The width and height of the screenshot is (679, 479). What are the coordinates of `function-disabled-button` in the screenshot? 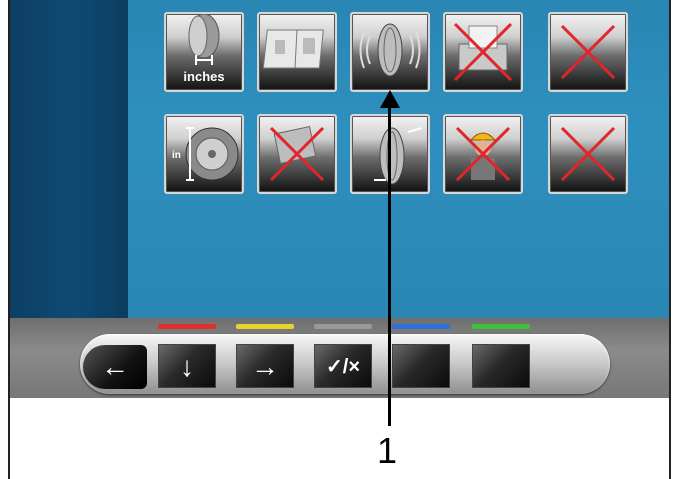 It's located at (297, 154).